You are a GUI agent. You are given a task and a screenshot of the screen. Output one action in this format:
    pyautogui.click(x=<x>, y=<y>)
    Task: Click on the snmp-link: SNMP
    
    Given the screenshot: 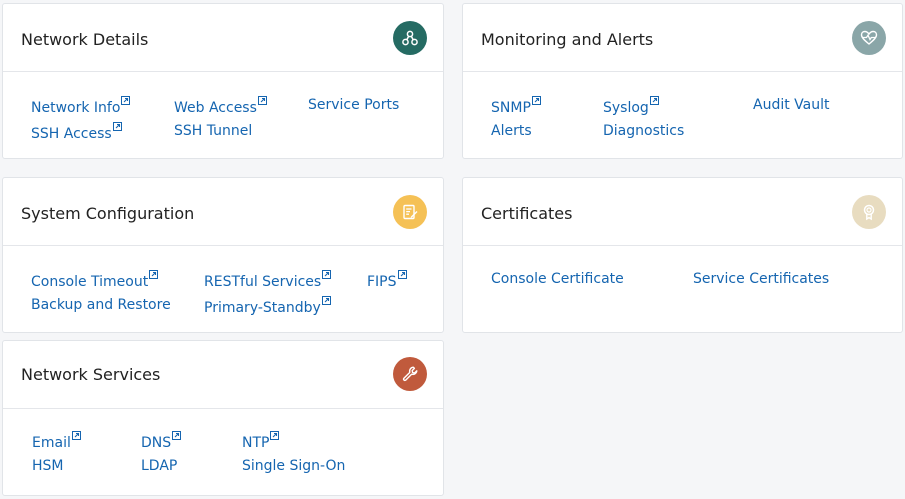 What is the action you would take?
    pyautogui.click(x=516, y=106)
    